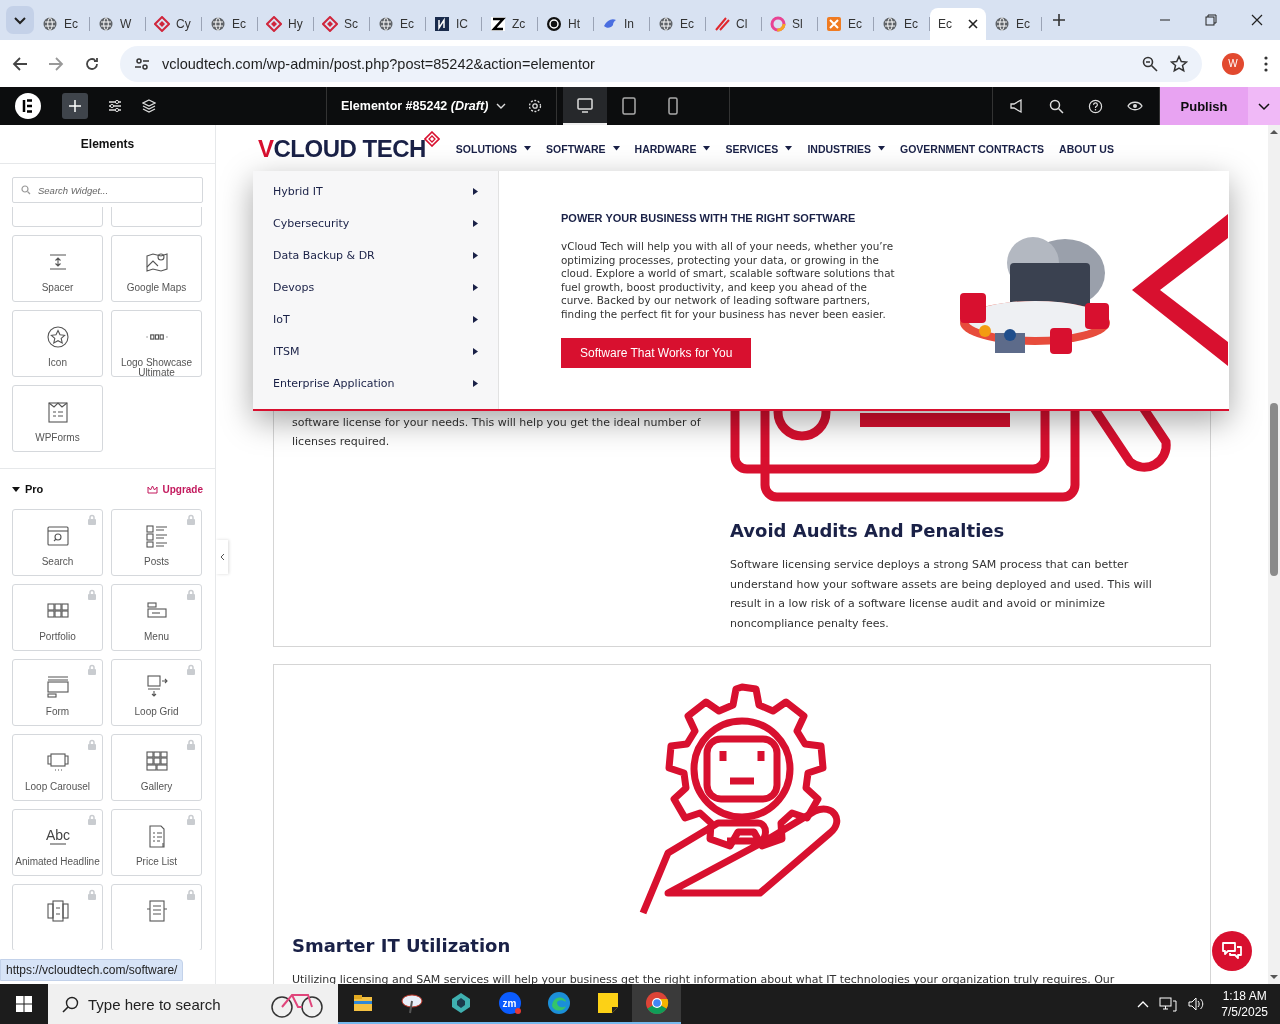 The width and height of the screenshot is (1280, 1024). What do you see at coordinates (1179, 63) in the screenshot?
I see `star-icon` at bounding box center [1179, 63].